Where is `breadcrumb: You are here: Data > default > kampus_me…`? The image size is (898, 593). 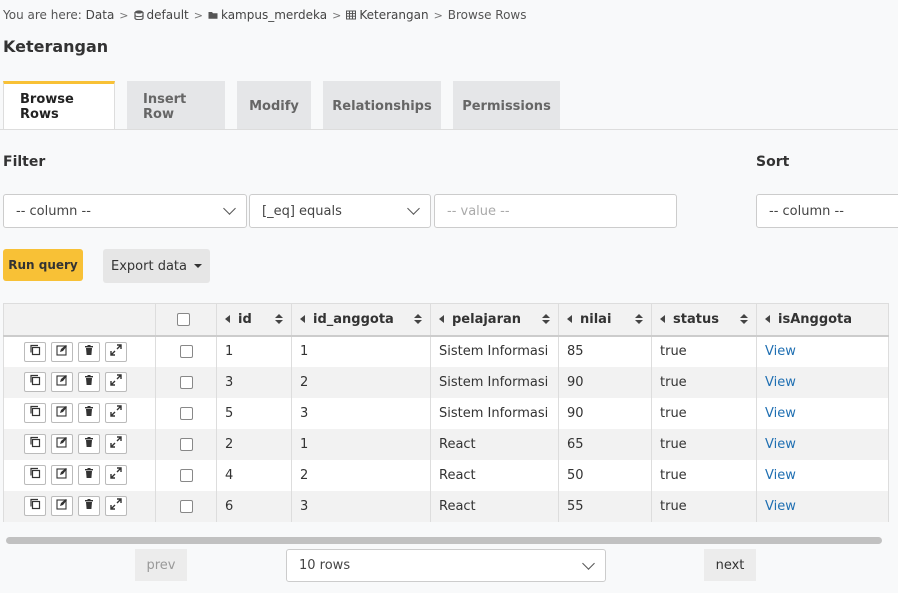
breadcrumb: You are here: Data > default > kampus_me… is located at coordinates (265, 15).